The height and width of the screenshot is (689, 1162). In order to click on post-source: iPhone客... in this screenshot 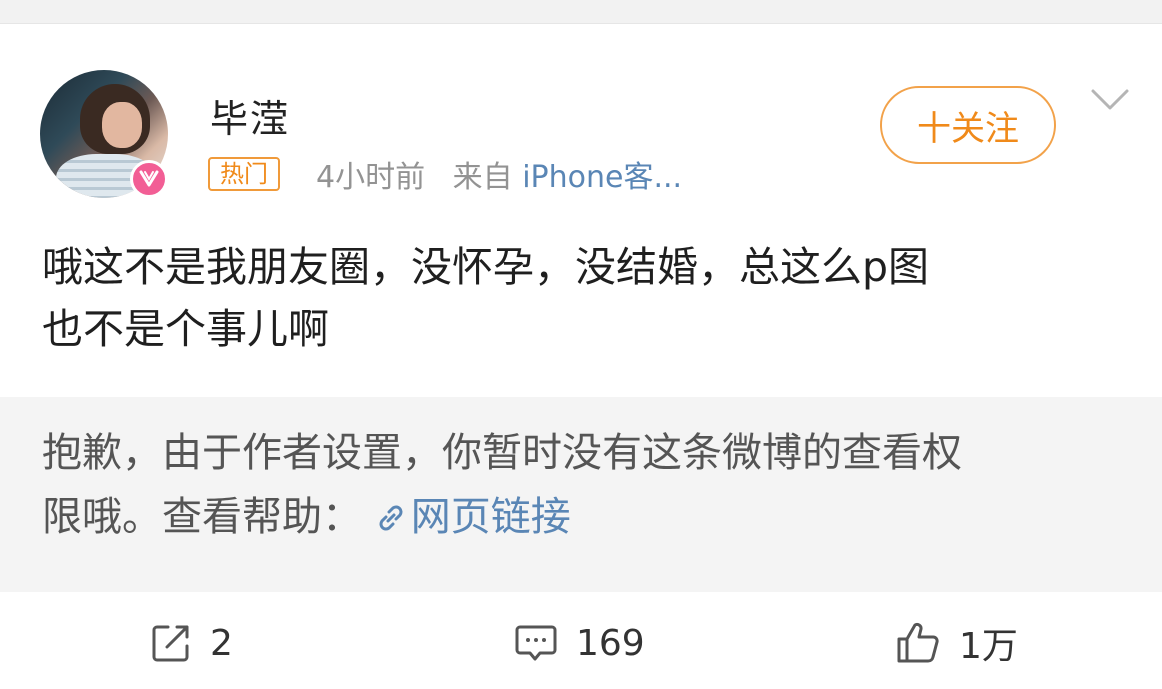, I will do `click(602, 177)`.